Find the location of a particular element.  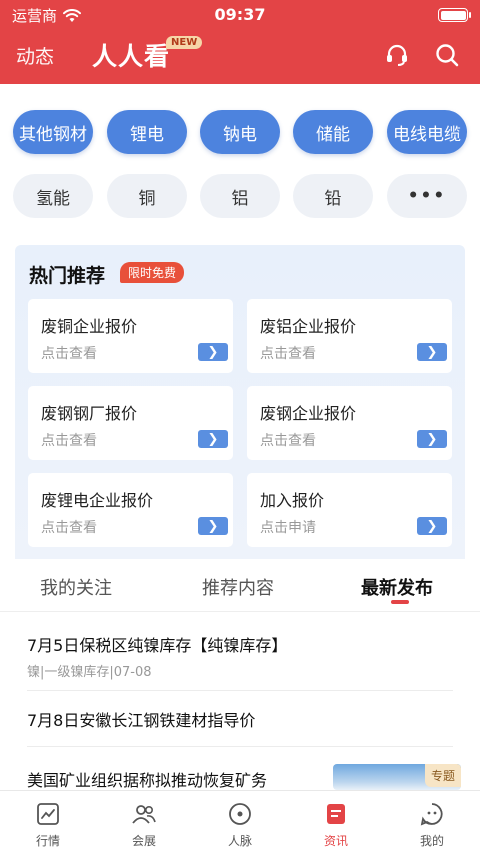

chip-other-steel: 其他钢材 is located at coordinates (53, 132).